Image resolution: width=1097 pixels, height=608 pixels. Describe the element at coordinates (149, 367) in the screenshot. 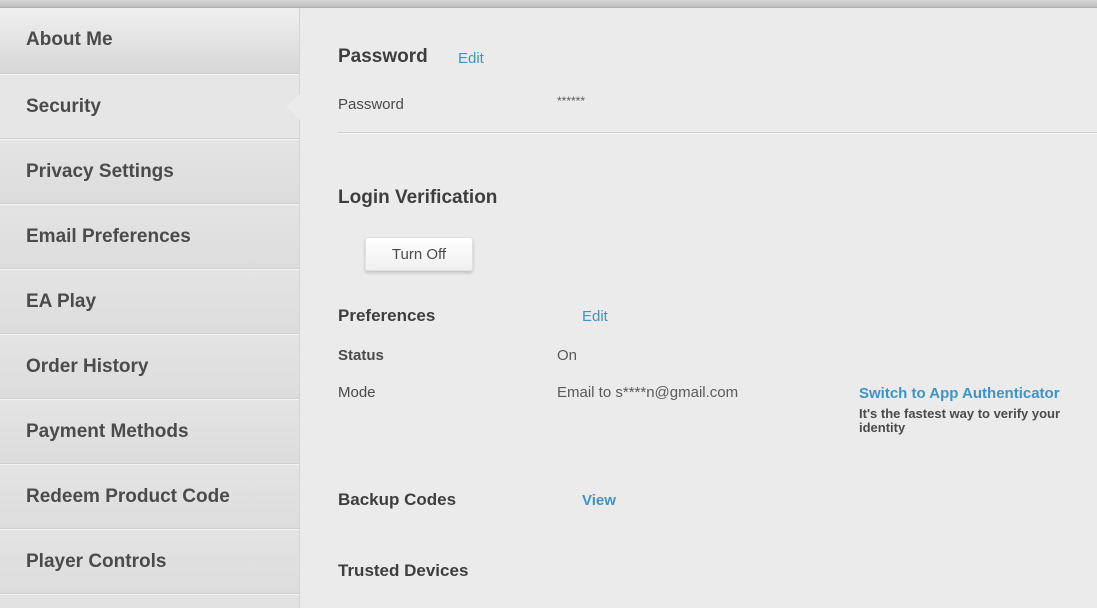

I see `sidebar-item-order-history: Order History` at that location.